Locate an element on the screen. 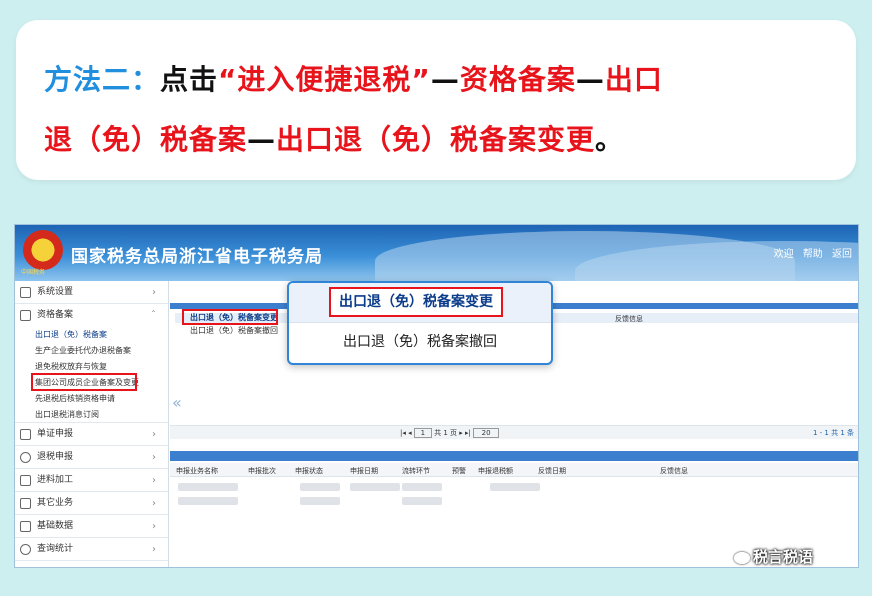  back-link: 返回 is located at coordinates (842, 254).